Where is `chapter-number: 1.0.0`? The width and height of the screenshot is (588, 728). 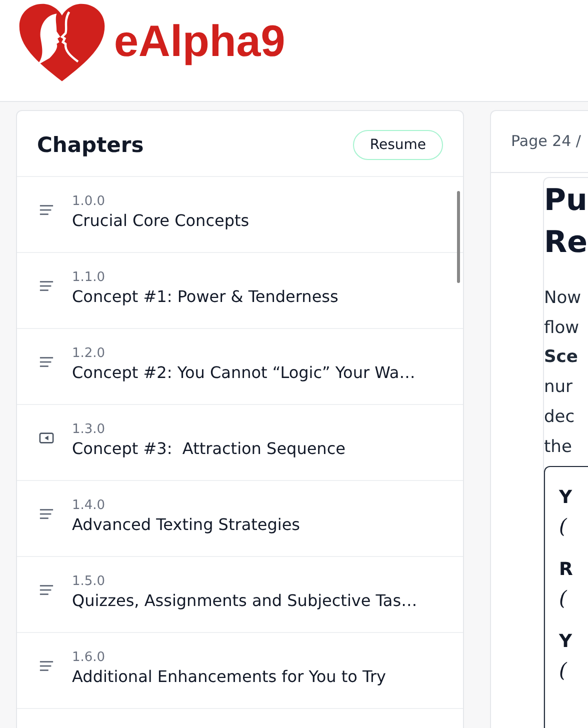
chapter-number: 1.0.0 is located at coordinates (89, 201).